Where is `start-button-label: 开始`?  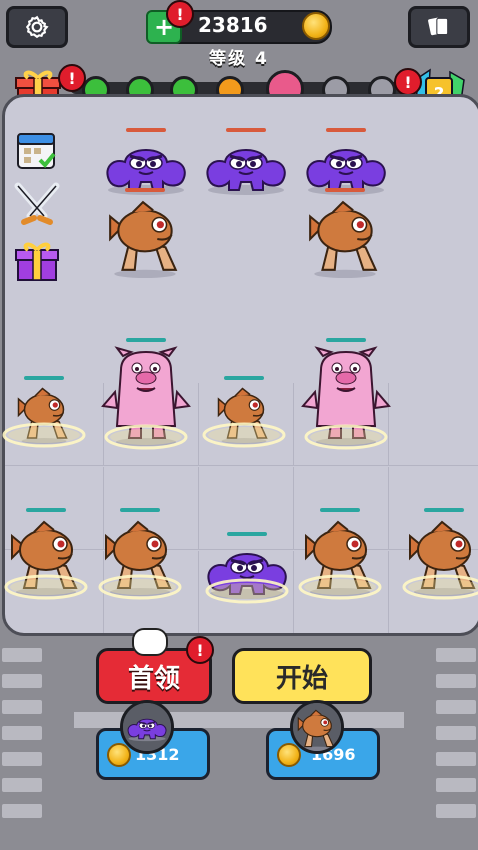
start-button-label: 开始 is located at coordinates (301, 678).